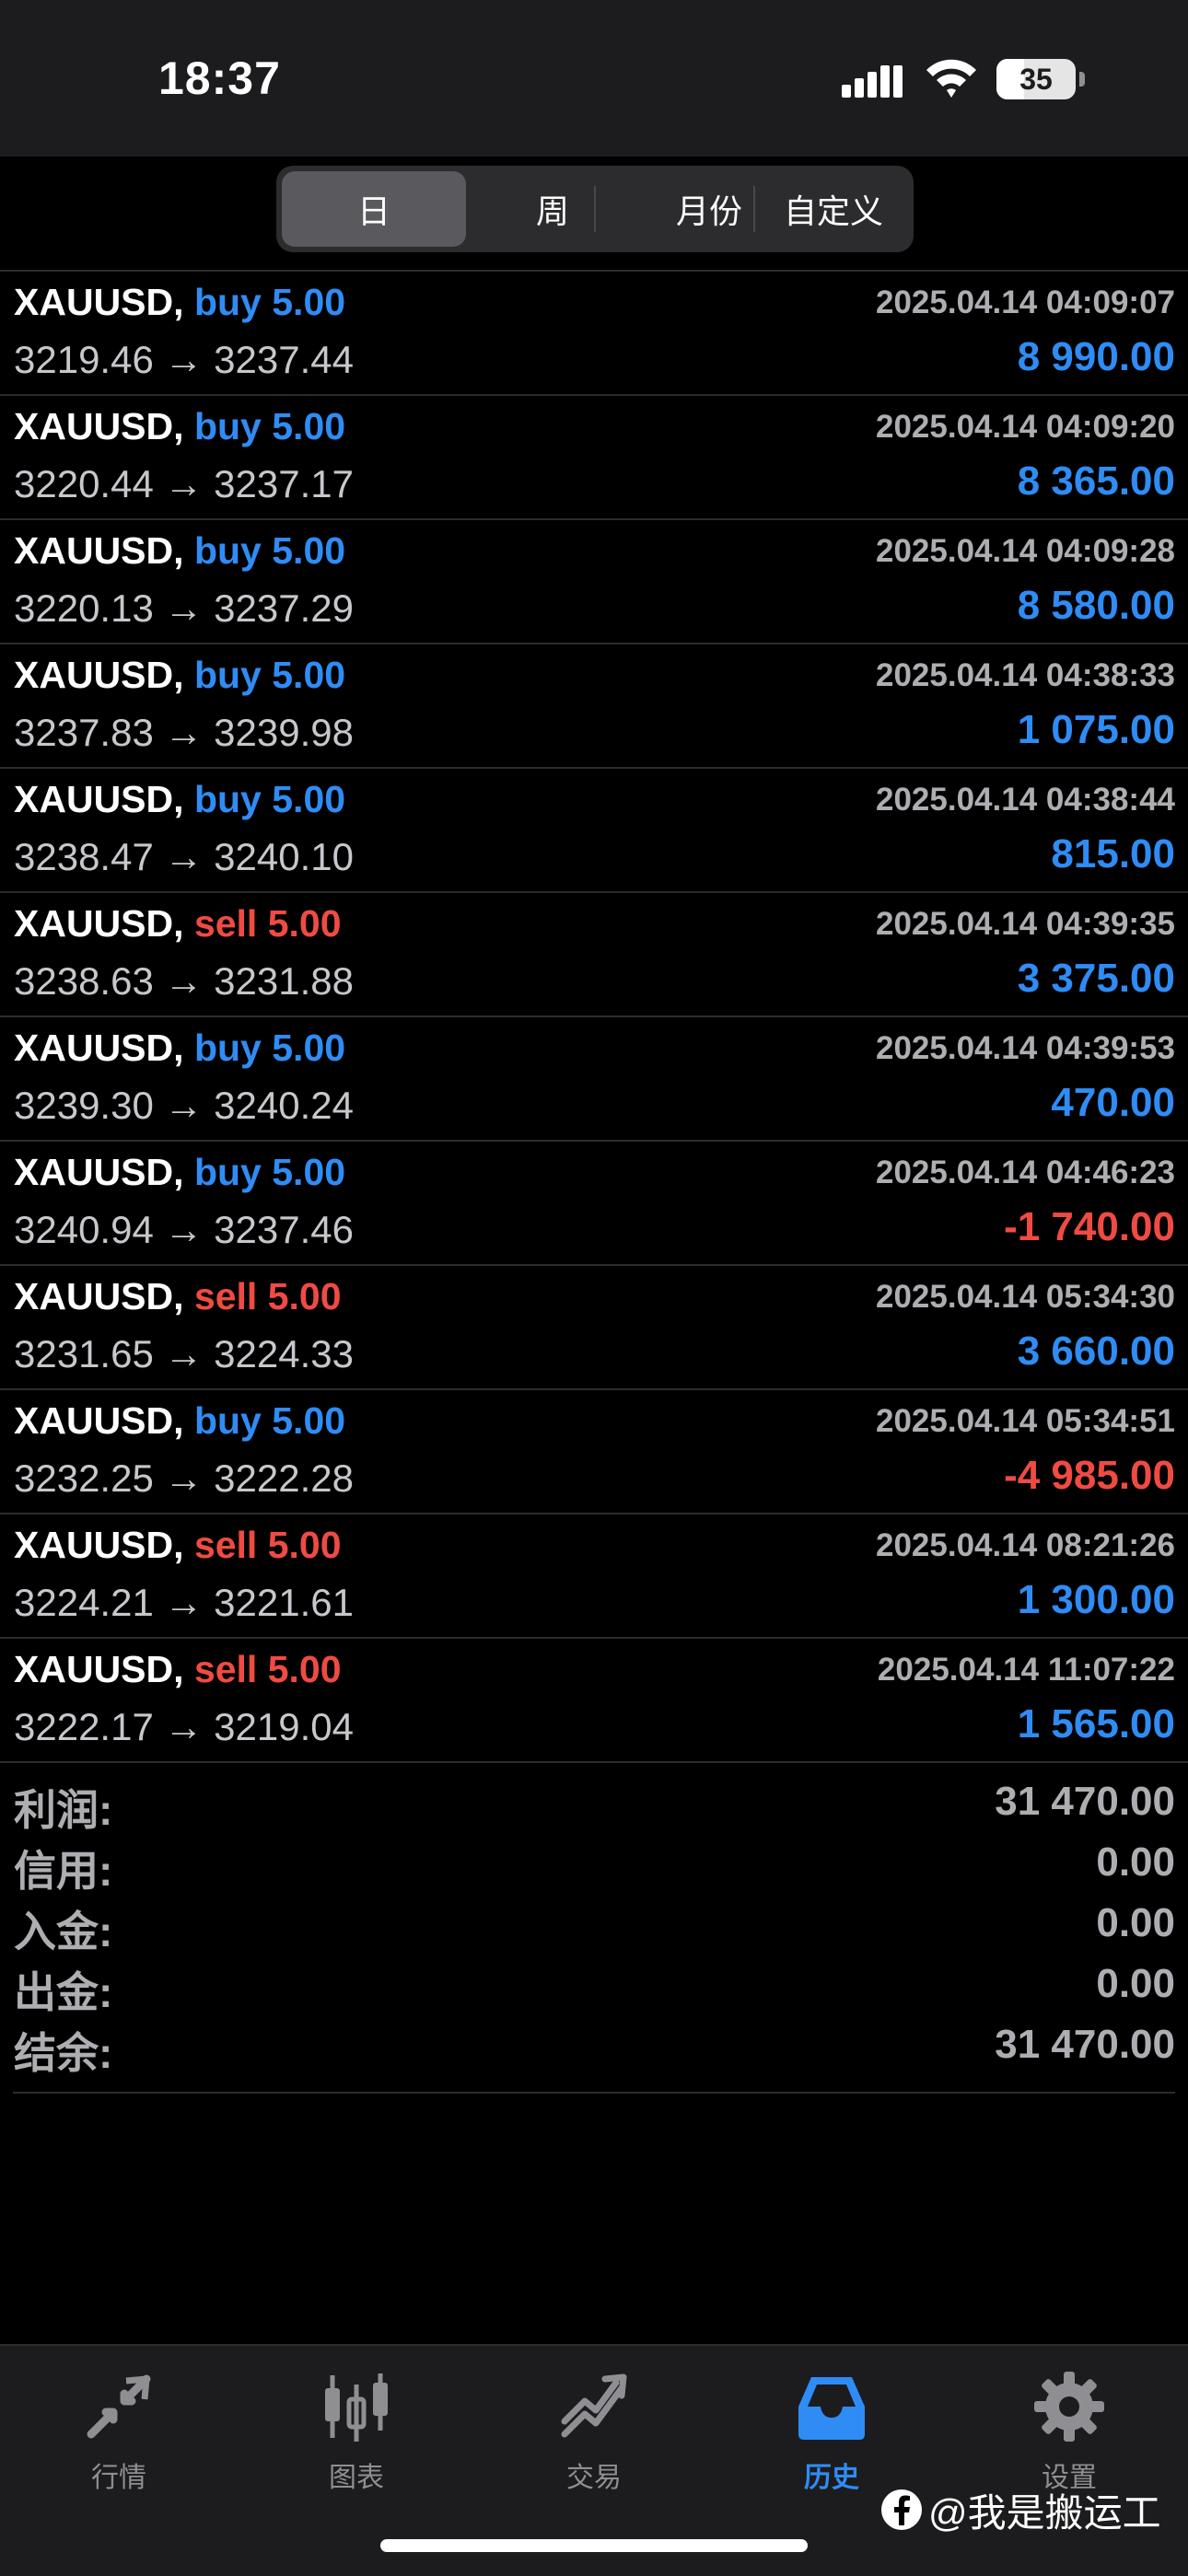 Image resolution: width=1188 pixels, height=2576 pixels. I want to click on status-time: 18:37, so click(219, 78).